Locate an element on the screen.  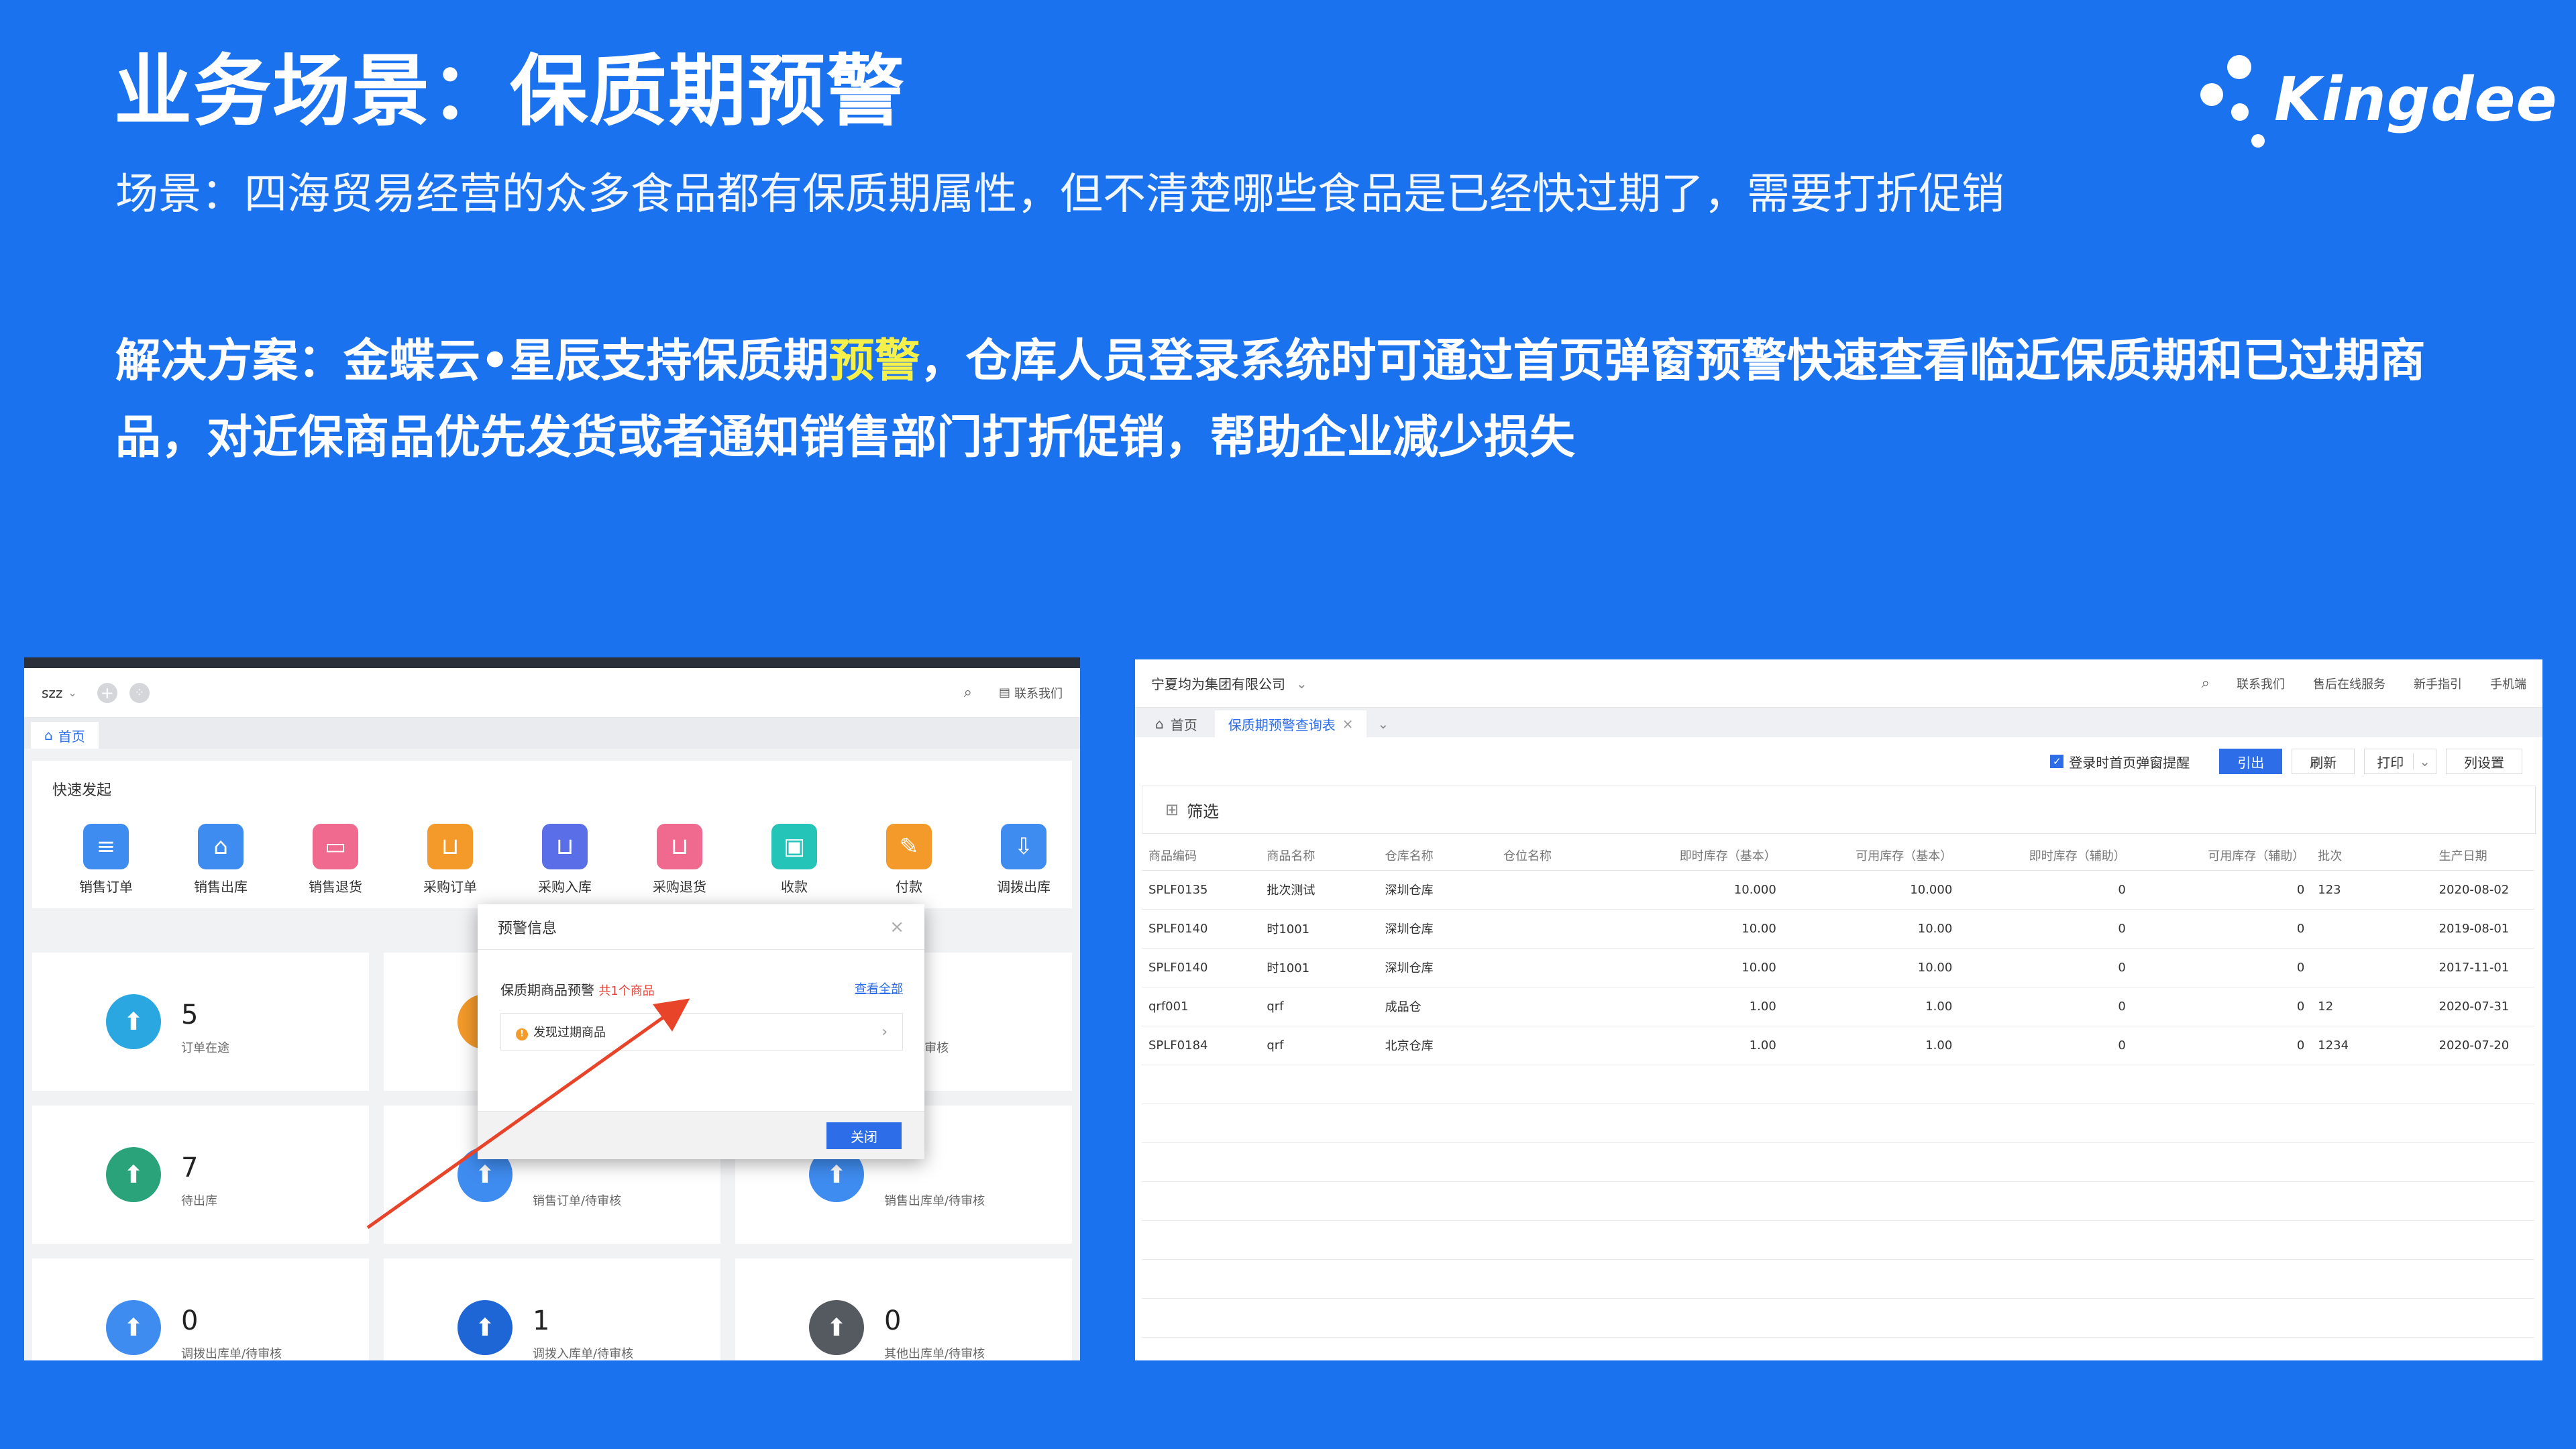
table-row: qrf001 qrf 成品仓 1.00 1.00 0 0 12 2020-07-31 is located at coordinates (1838, 1006).